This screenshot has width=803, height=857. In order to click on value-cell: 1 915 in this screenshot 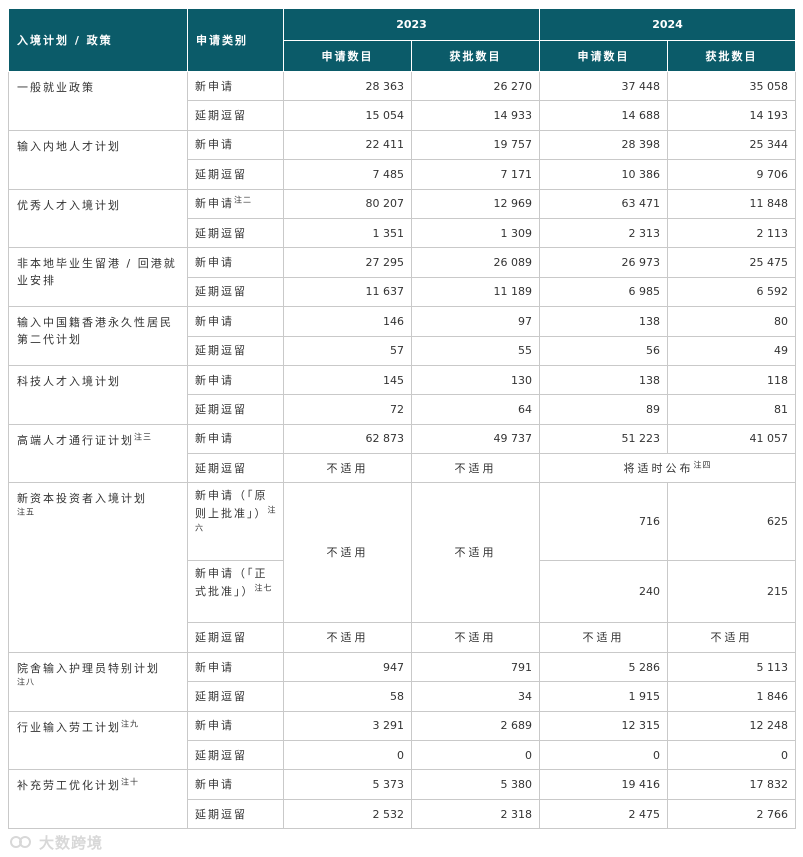, I will do `click(603, 696)`.